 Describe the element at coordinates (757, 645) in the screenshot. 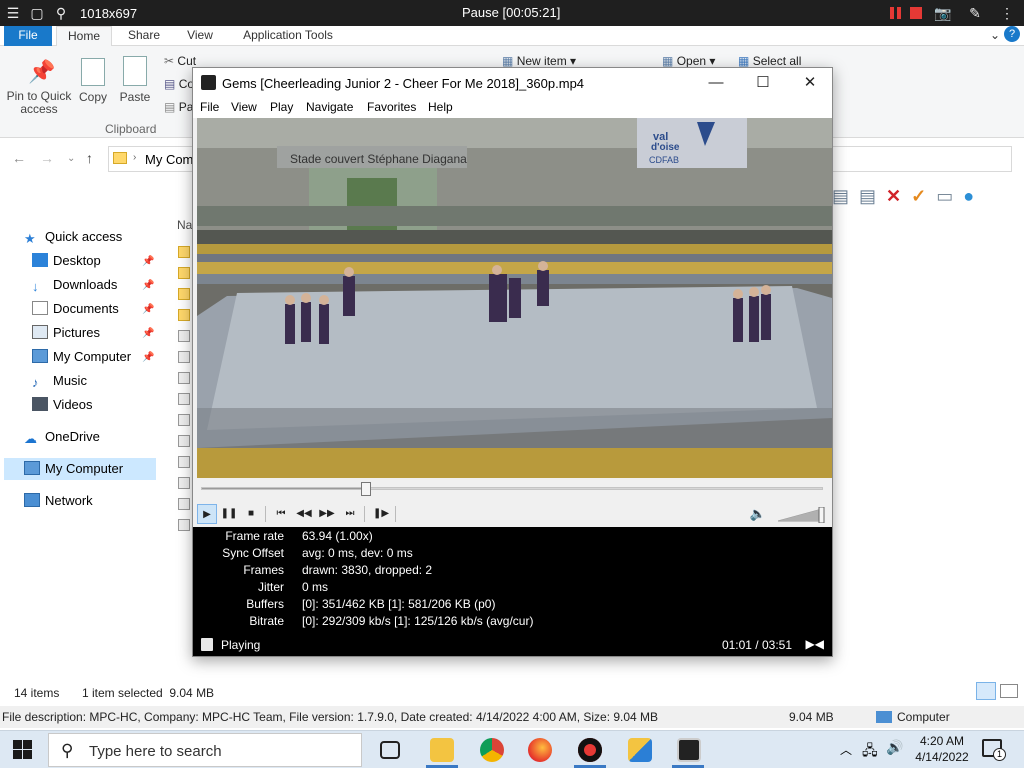

I see `playback-time: 01:01 / 03:51` at that location.